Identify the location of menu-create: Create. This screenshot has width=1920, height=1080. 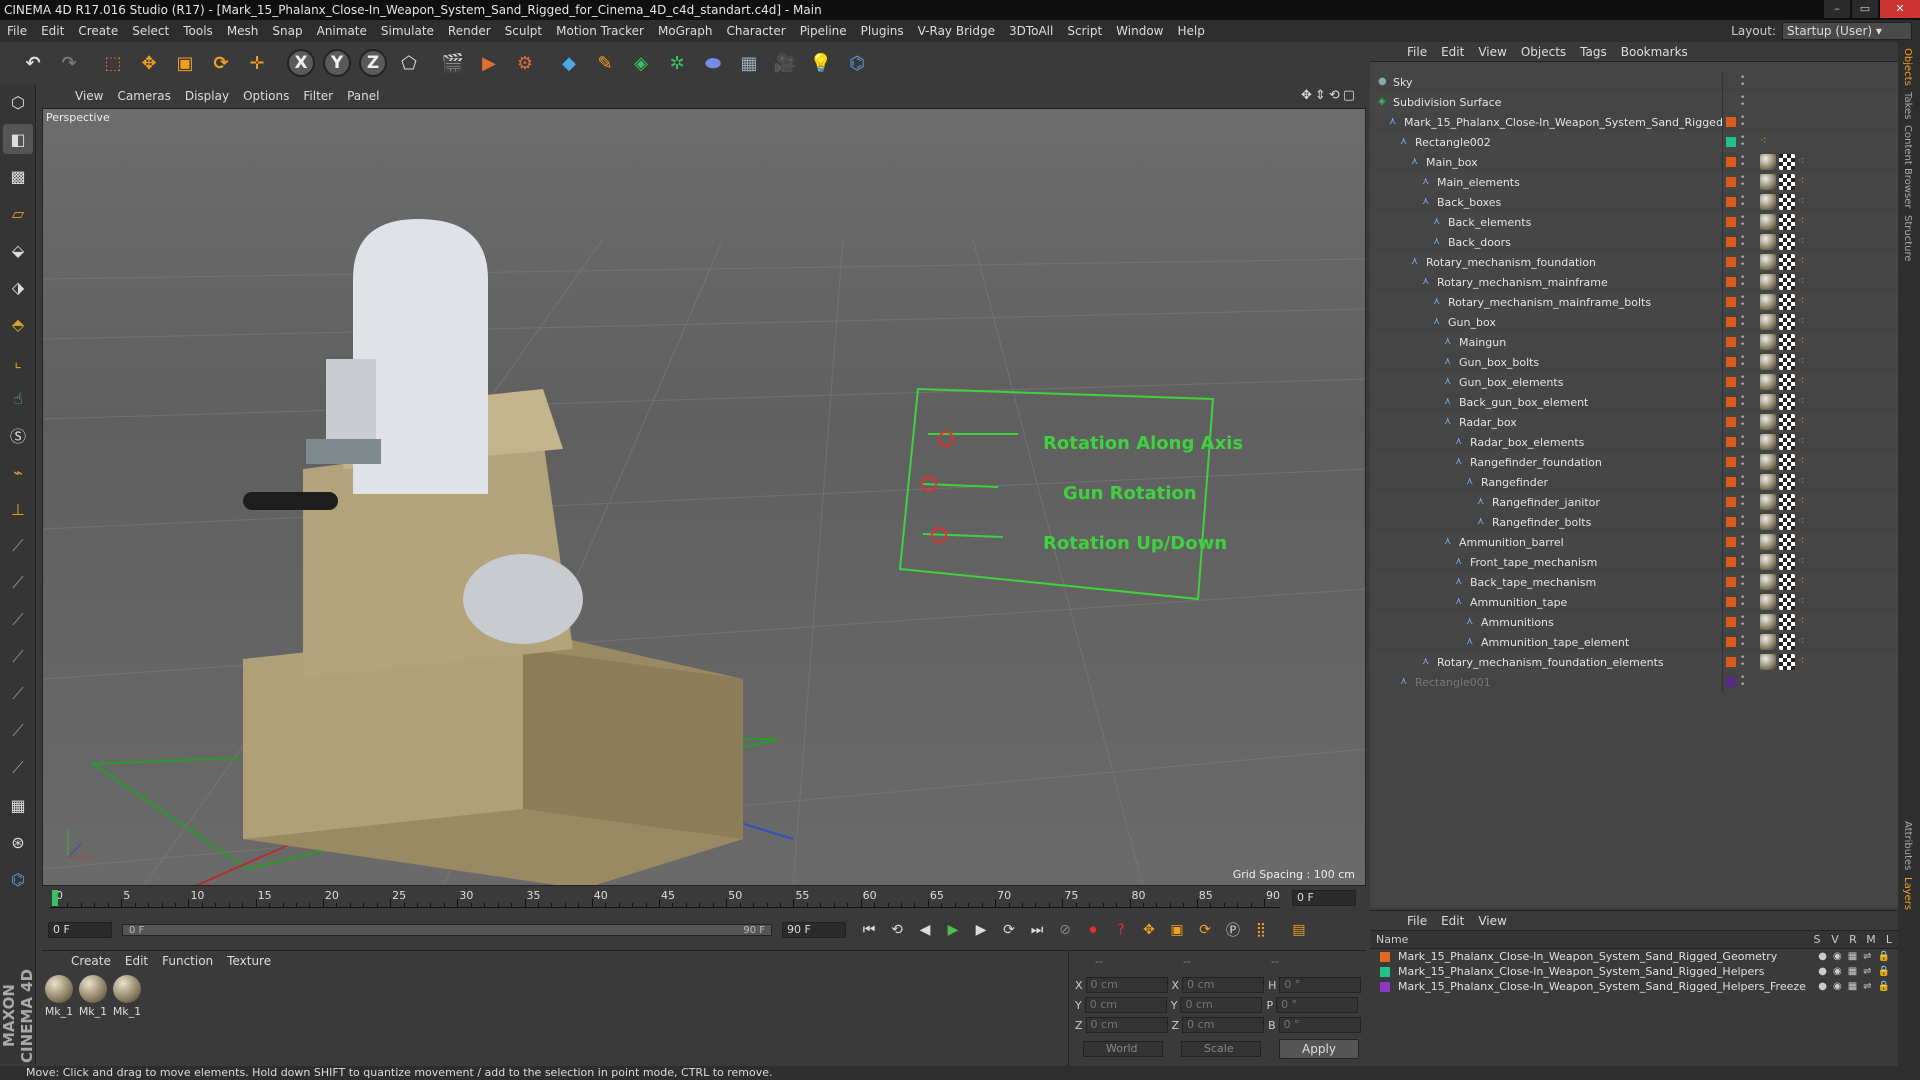
(98, 31).